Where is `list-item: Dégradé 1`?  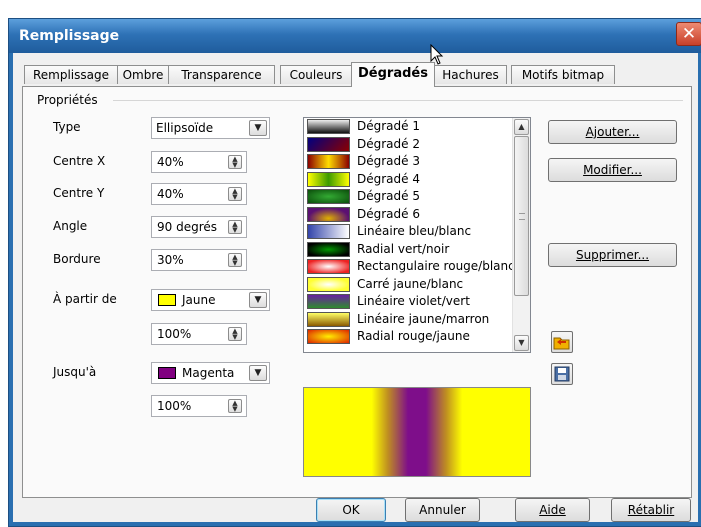
list-item: Dégradé 1 is located at coordinates (409, 127).